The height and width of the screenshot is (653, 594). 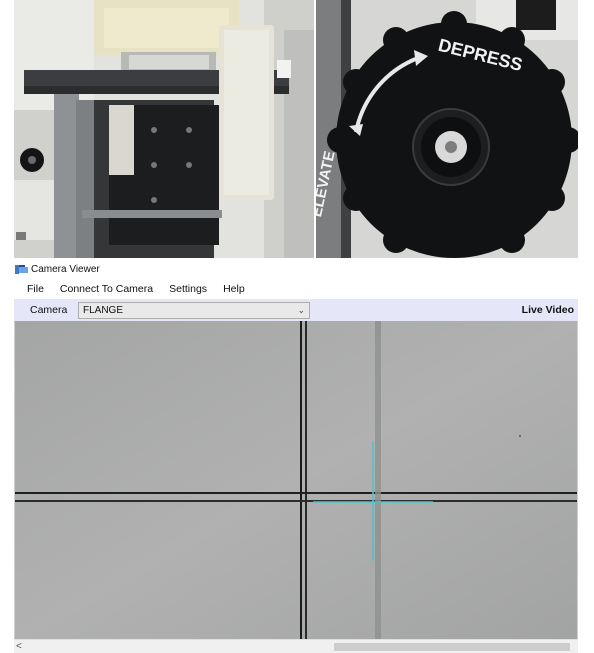 I want to click on menu-help: Help, so click(x=234, y=289).